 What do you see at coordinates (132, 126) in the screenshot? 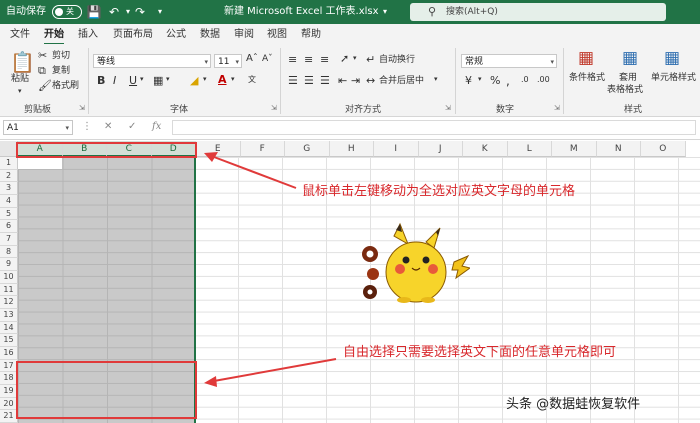
I see `enter-icon: ✓` at bounding box center [132, 126].